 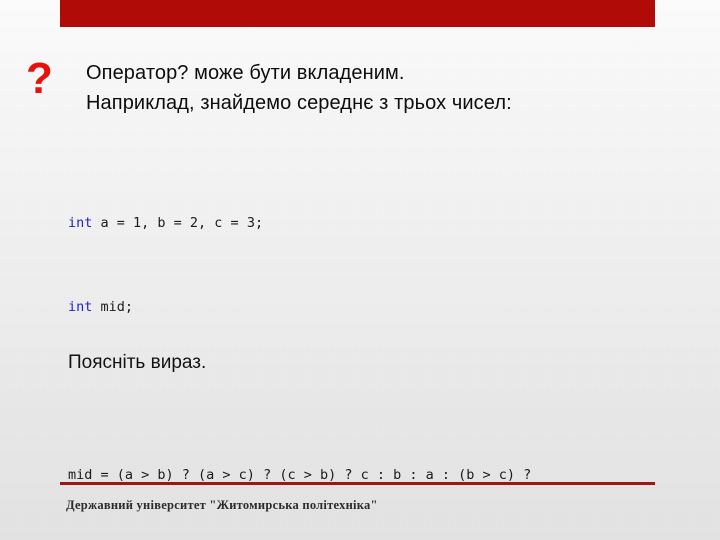 I want to click on title-line-1: Оператор? може бути вкладеним., so click(x=245, y=73).